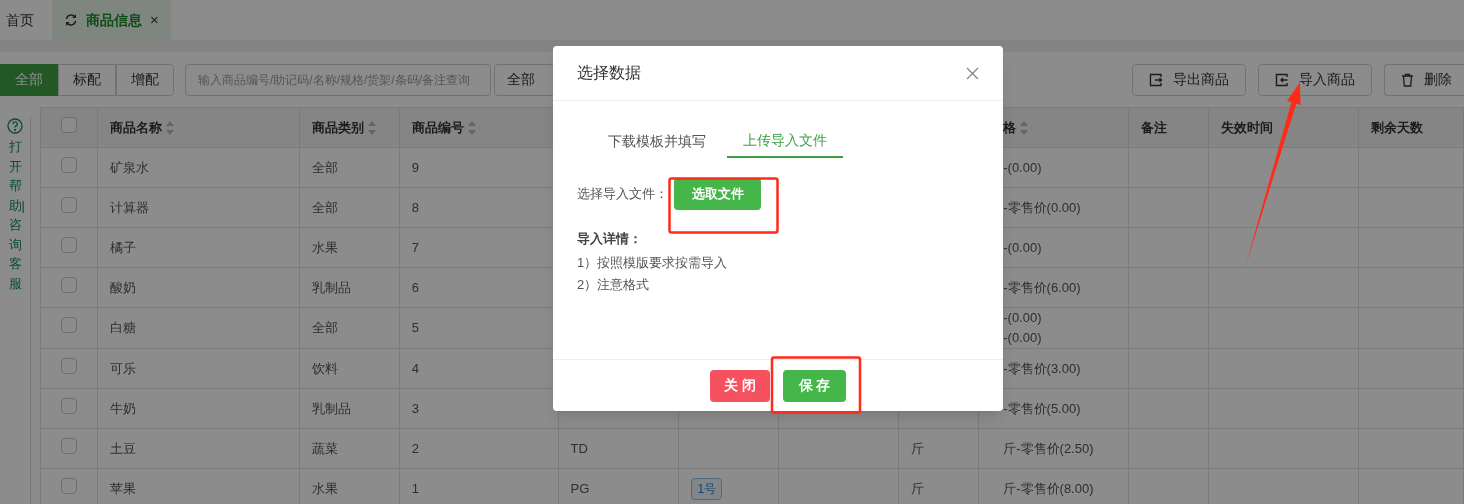 This screenshot has height=504, width=1464. Describe the element at coordinates (415, 448) in the screenshot. I see `table-cell: 2` at that location.